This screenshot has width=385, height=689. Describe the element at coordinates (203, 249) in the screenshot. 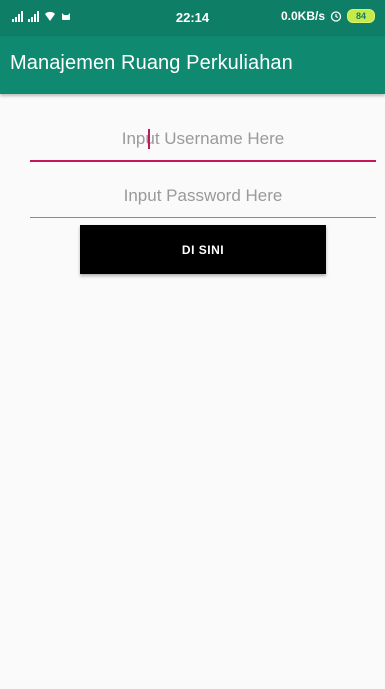

I see `submit-button: DI SINI` at that location.